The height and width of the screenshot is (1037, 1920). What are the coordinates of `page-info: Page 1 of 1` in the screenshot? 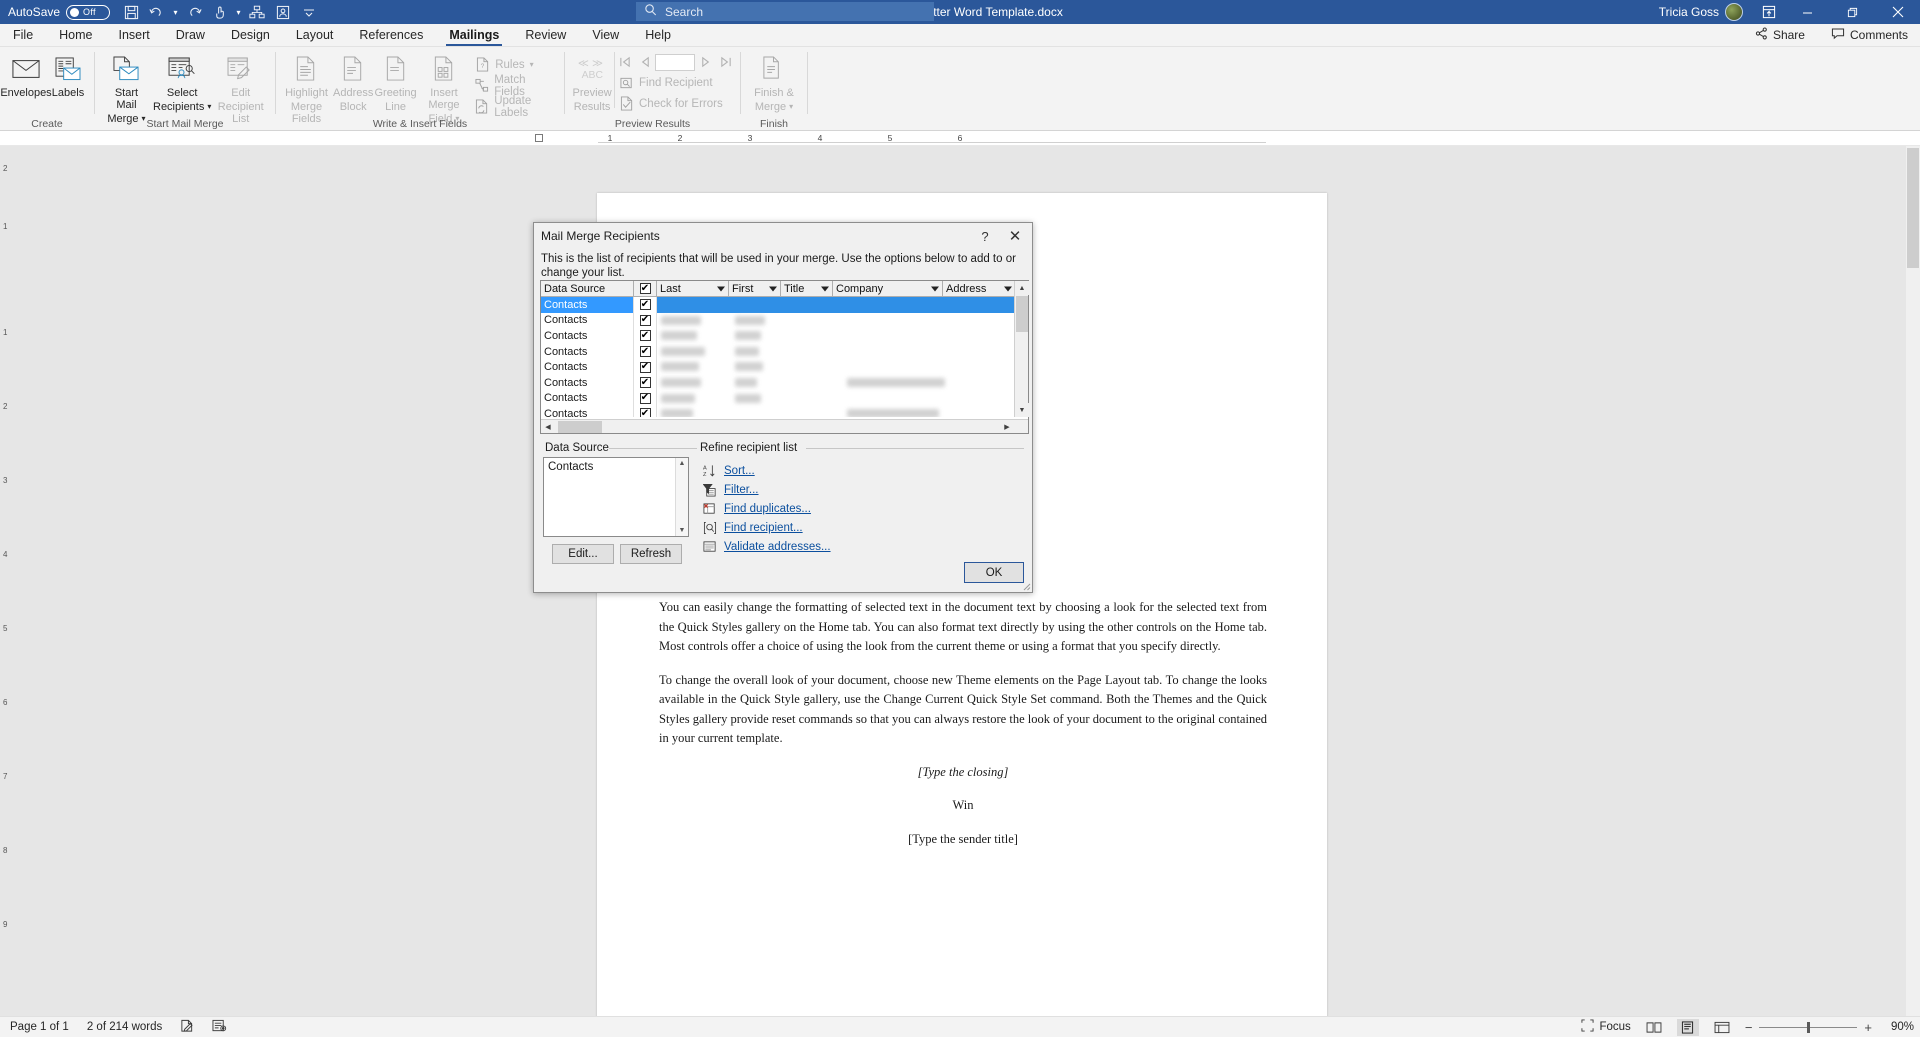 It's located at (39, 1027).